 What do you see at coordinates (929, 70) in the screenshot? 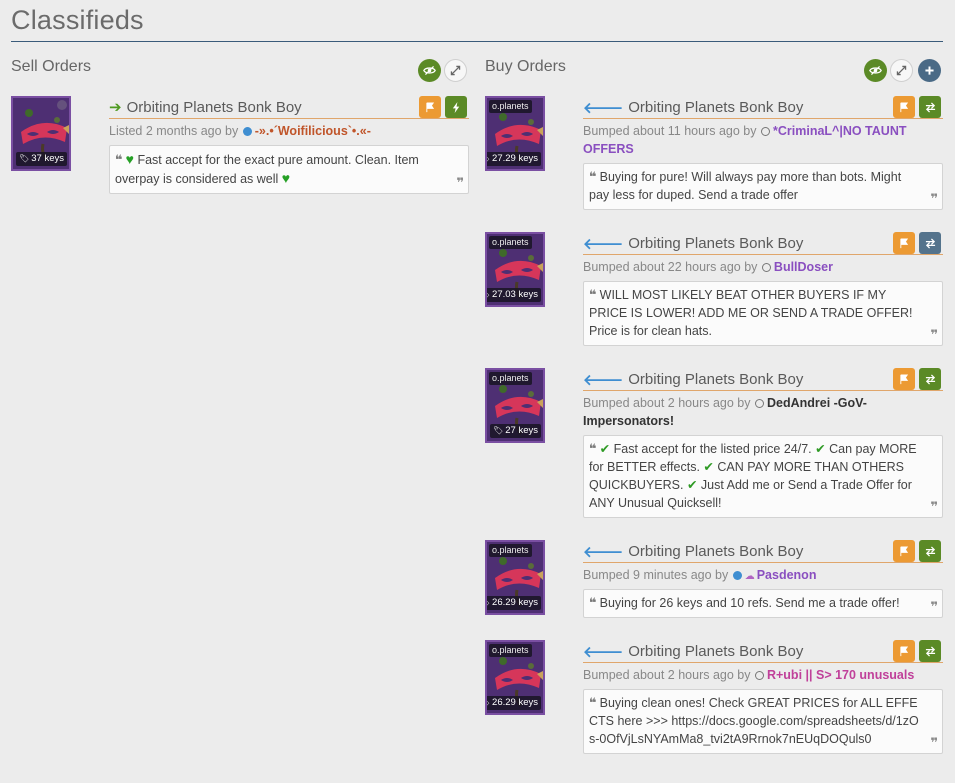
I see `add-buy-order-button` at bounding box center [929, 70].